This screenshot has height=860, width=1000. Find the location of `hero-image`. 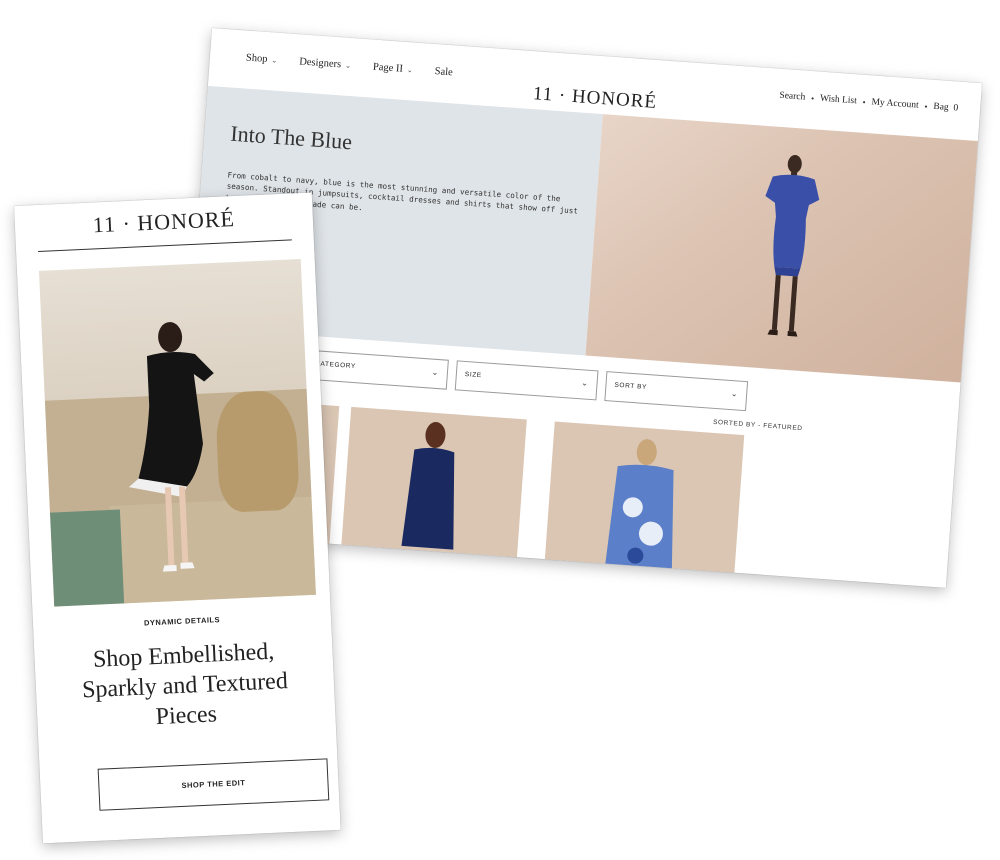

hero-image is located at coordinates (783, 248).